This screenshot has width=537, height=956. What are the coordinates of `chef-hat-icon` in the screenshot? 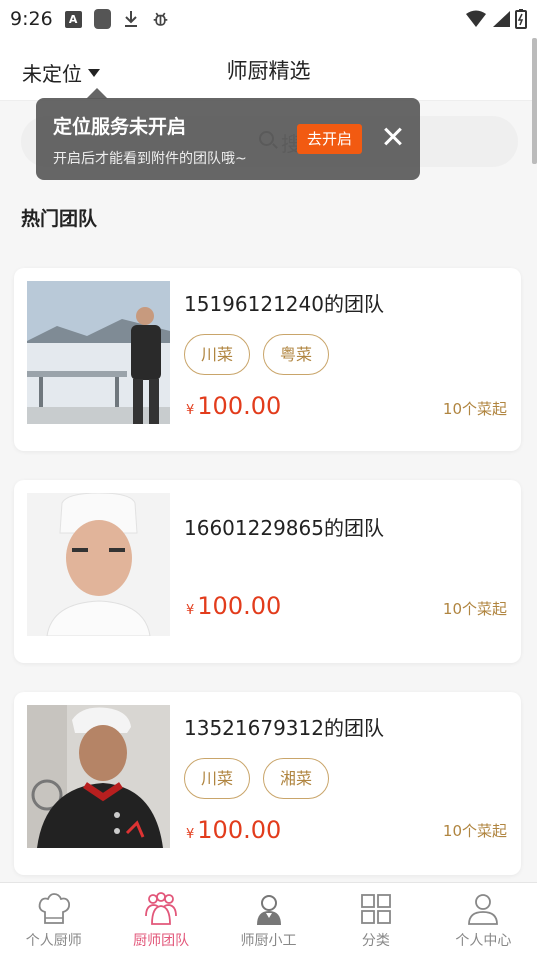 It's located at (54, 908).